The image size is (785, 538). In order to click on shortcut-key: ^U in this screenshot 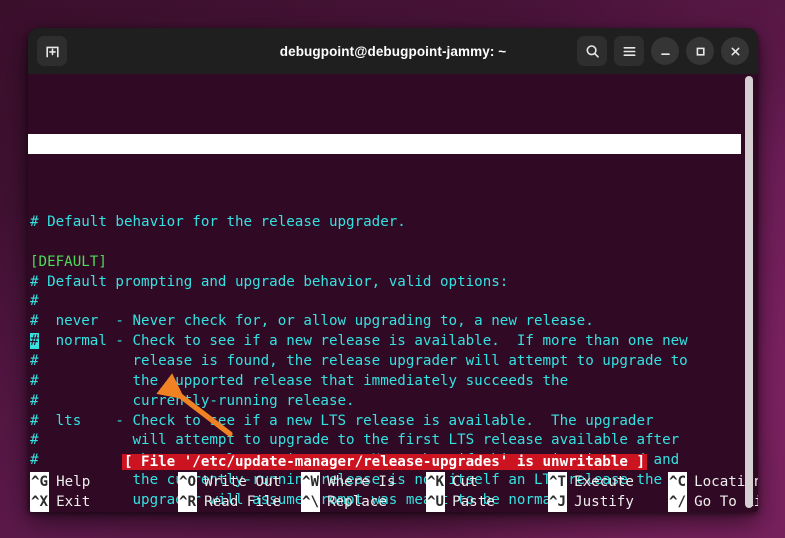, I will do `click(436, 502)`.